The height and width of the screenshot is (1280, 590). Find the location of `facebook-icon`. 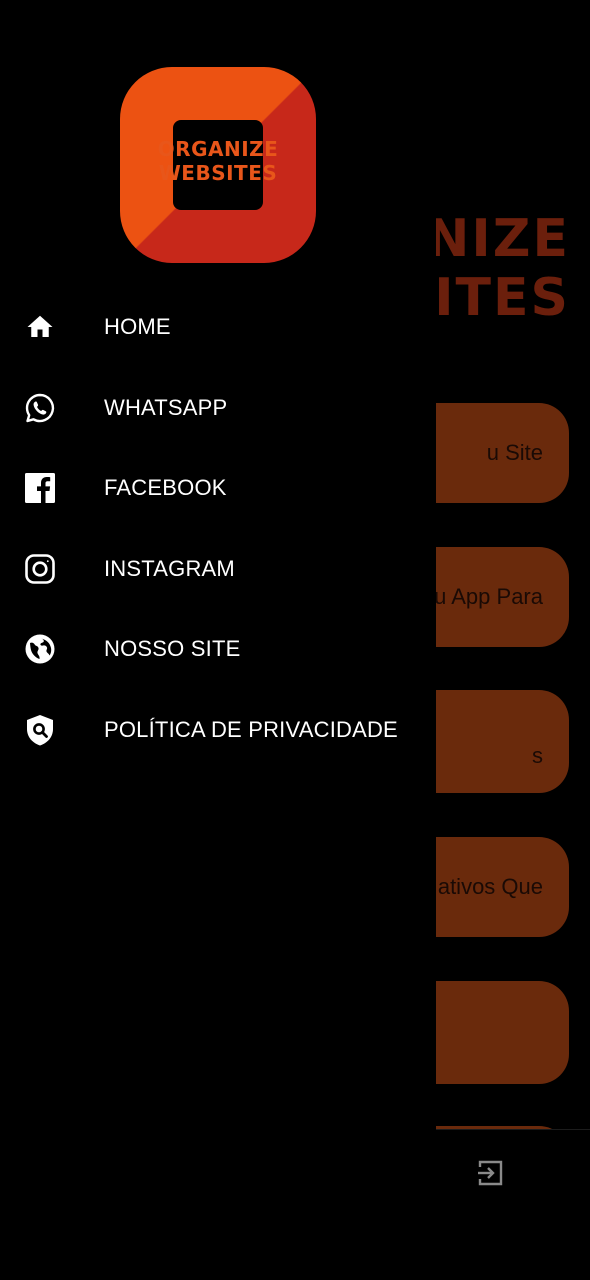

facebook-icon is located at coordinates (40, 488).